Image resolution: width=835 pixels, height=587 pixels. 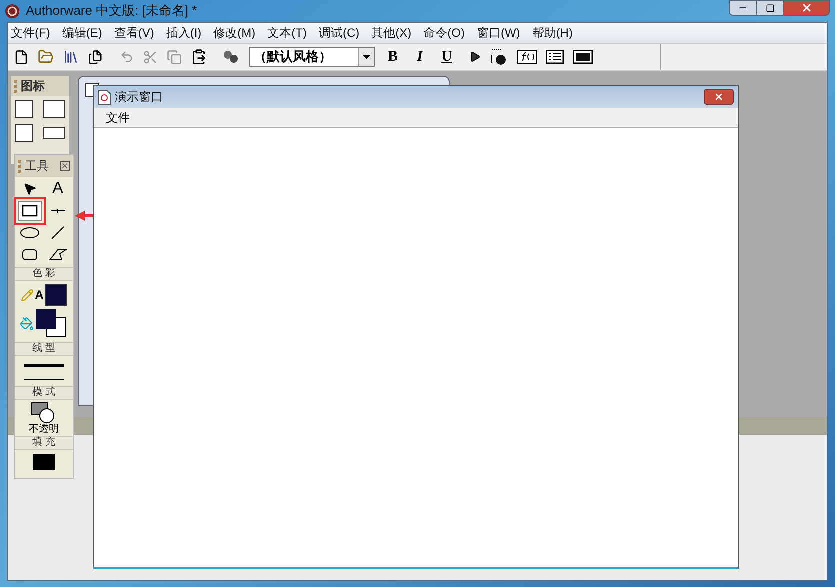 I want to click on format-button: I, so click(x=420, y=57).